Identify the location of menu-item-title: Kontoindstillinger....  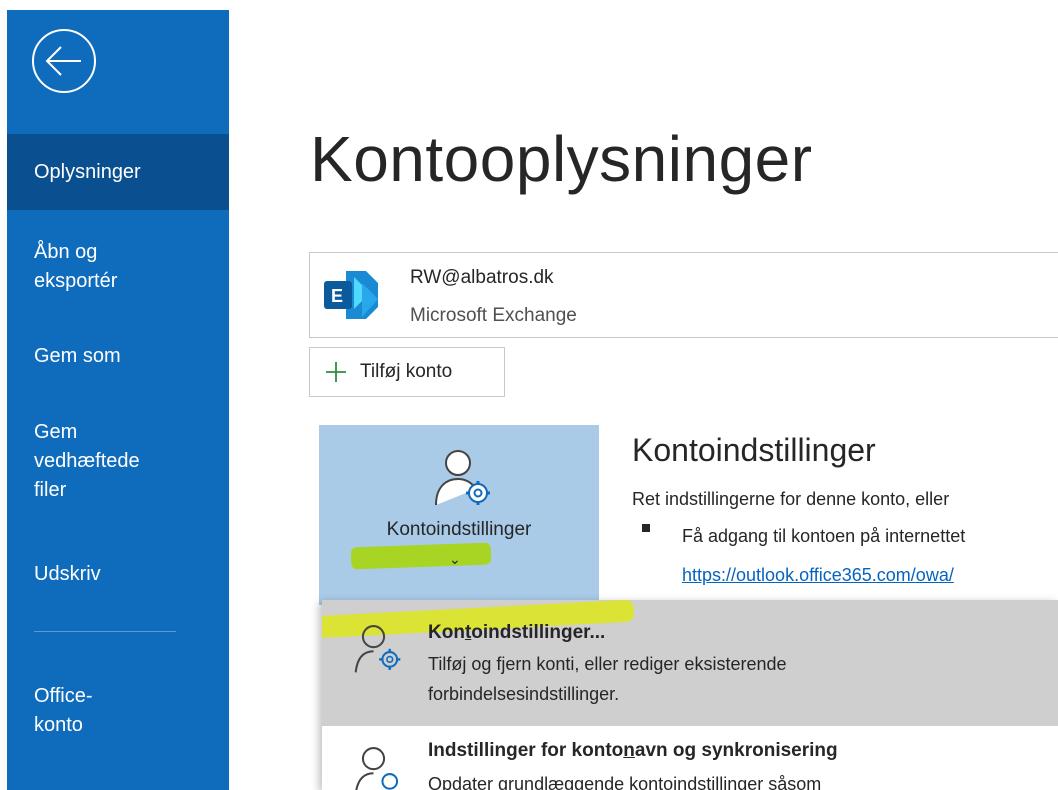
(516, 633).